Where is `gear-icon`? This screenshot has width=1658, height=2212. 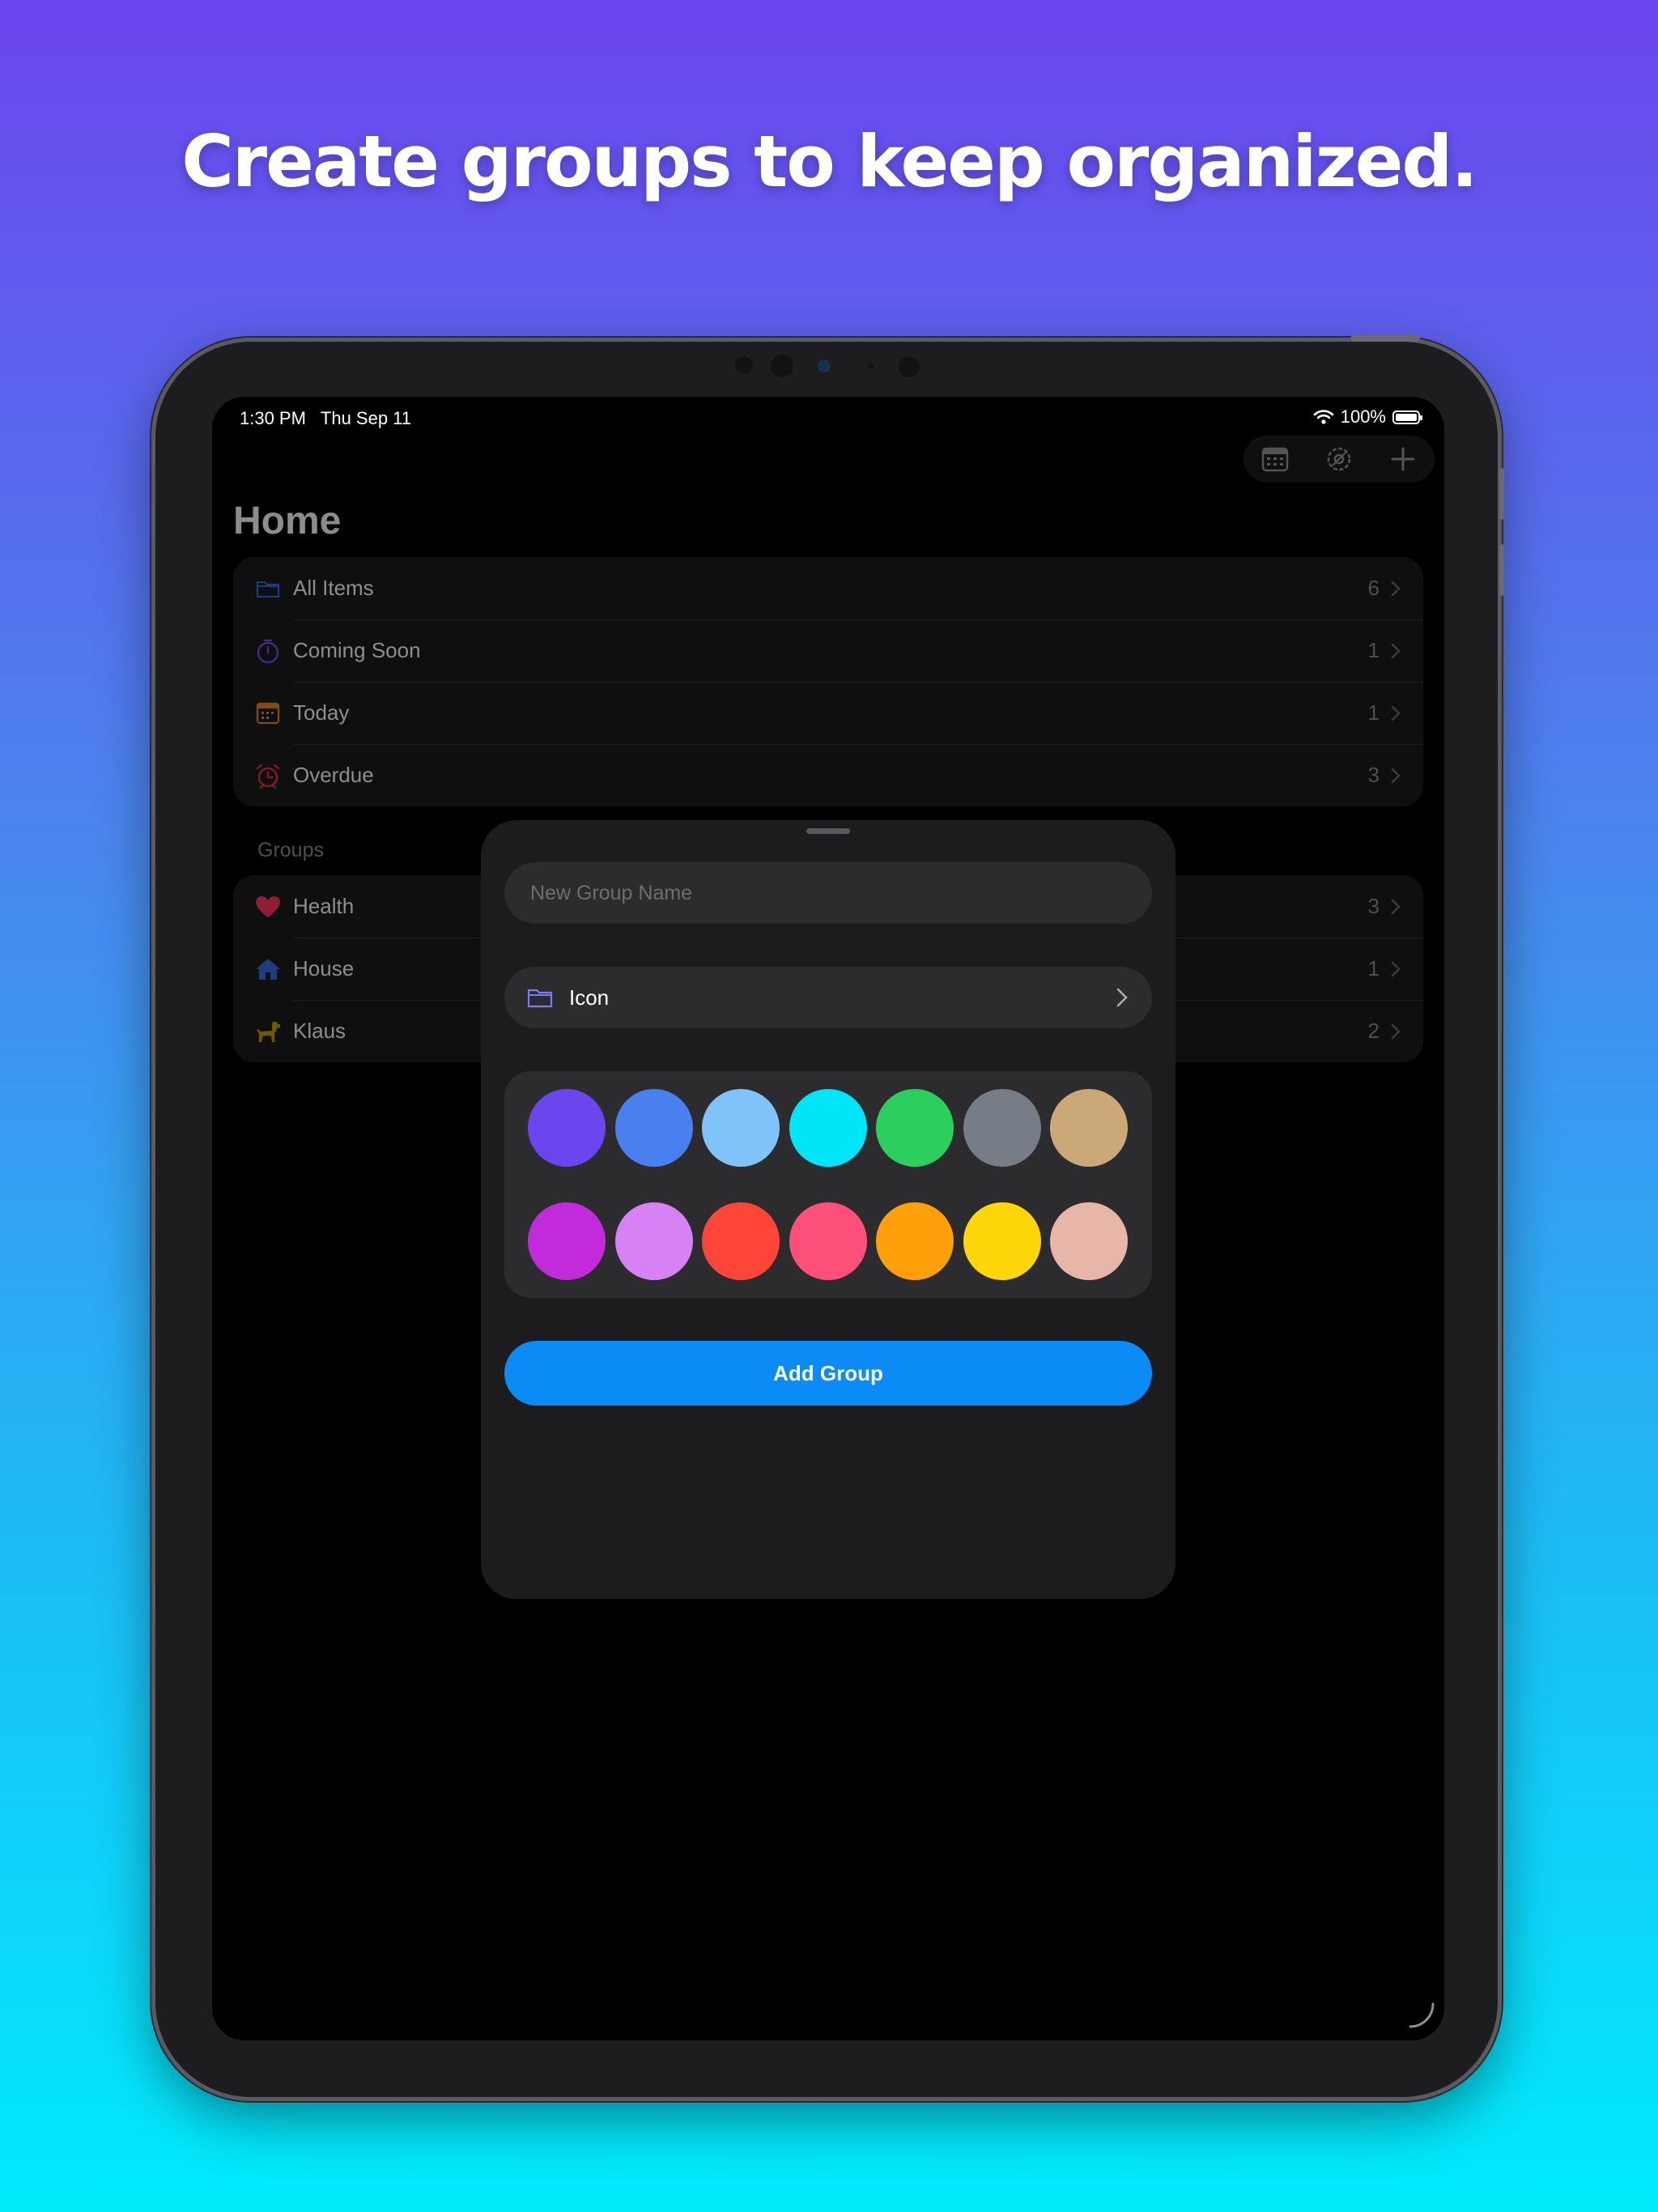 gear-icon is located at coordinates (1339, 459).